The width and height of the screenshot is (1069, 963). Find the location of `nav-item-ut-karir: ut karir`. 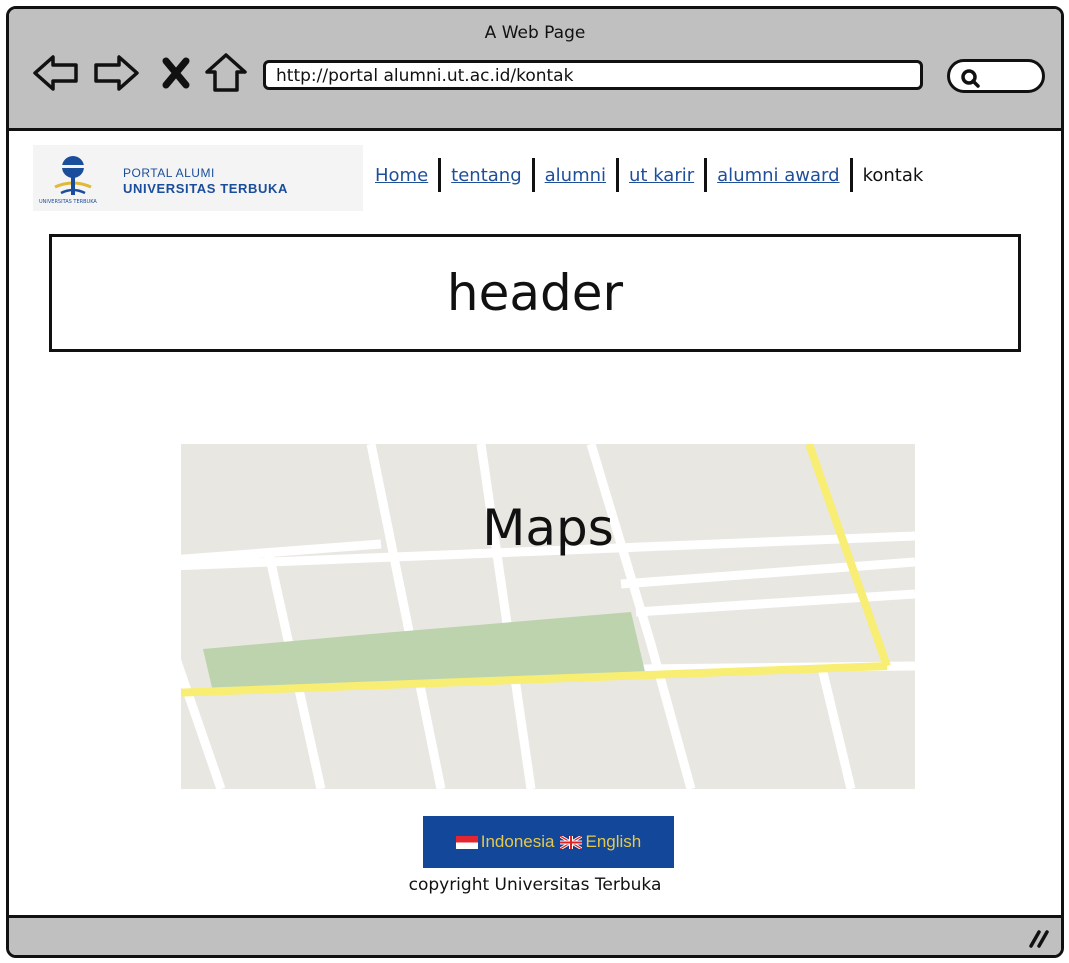

nav-item-ut-karir: ut karir is located at coordinates (661, 175).